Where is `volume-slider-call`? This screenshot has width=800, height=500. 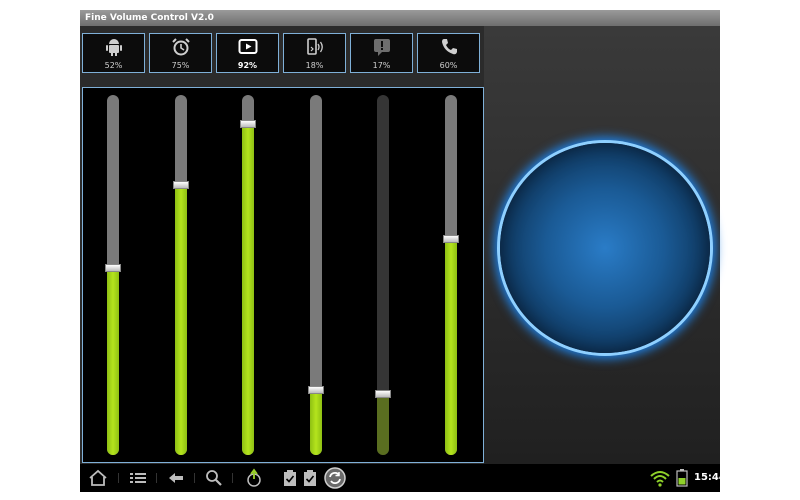
volume-slider-call is located at coordinates (451, 275).